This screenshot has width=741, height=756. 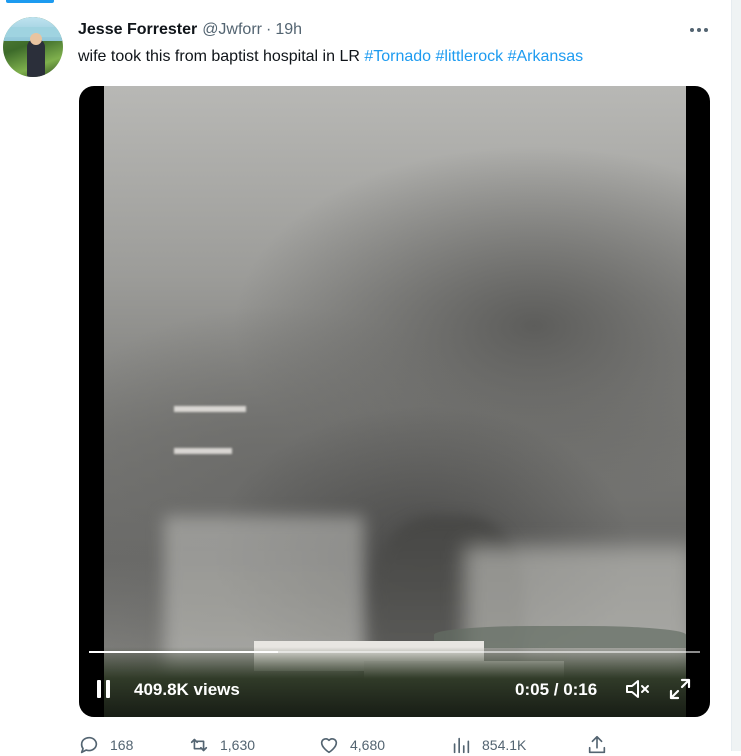 I want to click on hashtag-tornado: #Tornado, so click(x=397, y=56).